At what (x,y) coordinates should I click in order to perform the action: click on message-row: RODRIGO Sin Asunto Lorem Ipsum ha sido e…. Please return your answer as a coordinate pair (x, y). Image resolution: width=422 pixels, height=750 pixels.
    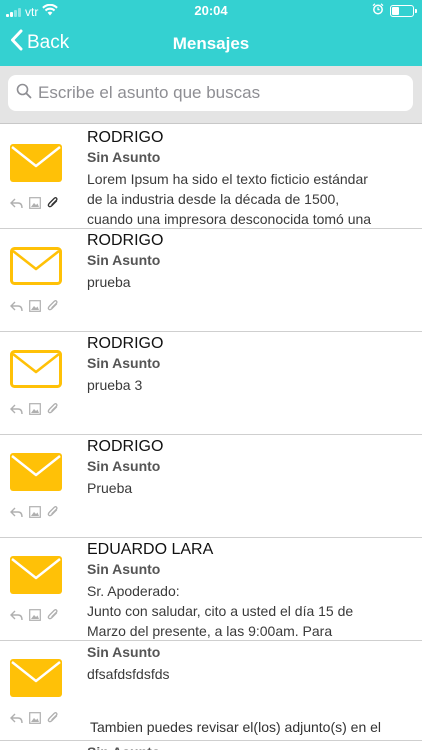
    Looking at the image, I should click on (211, 177).